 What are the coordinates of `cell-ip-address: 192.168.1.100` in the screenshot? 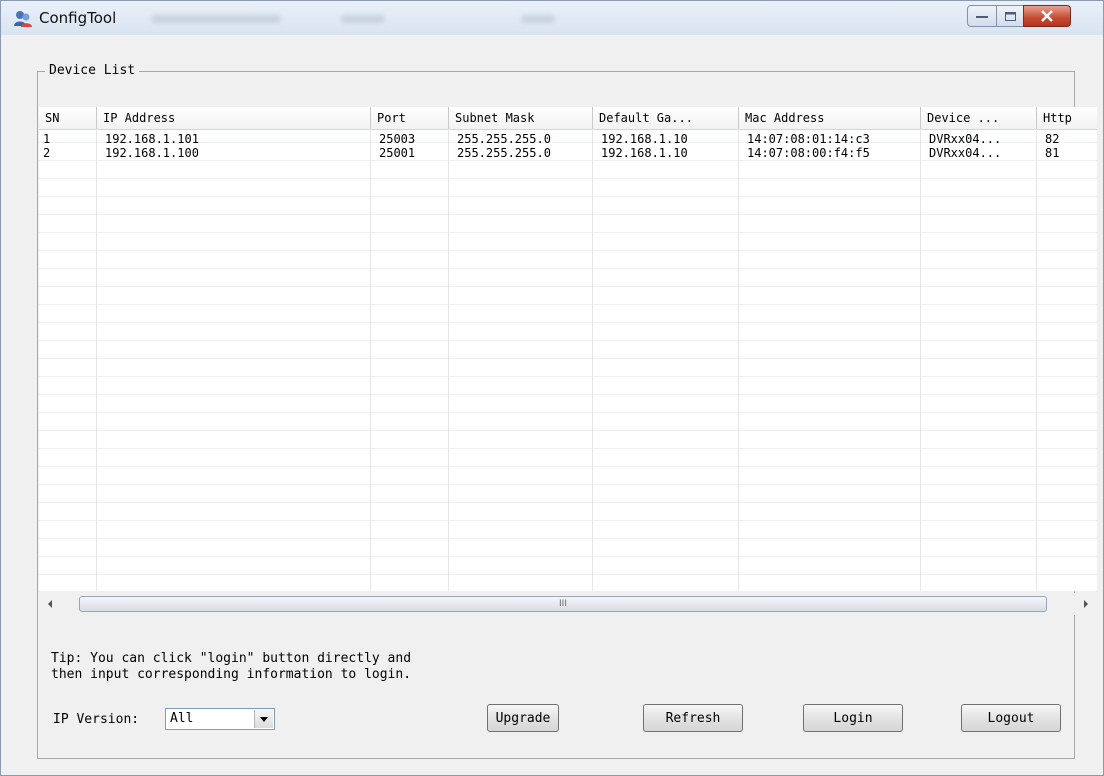 It's located at (152, 153).